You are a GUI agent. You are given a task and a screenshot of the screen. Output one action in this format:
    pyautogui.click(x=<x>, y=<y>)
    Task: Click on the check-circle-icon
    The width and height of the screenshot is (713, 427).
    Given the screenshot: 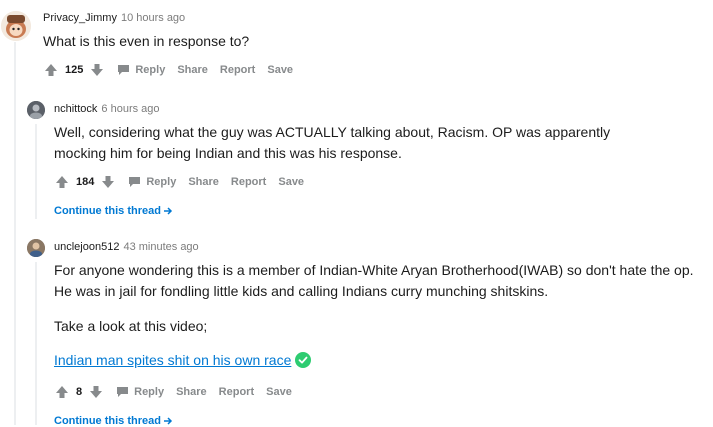 What is the action you would take?
    pyautogui.click(x=303, y=360)
    